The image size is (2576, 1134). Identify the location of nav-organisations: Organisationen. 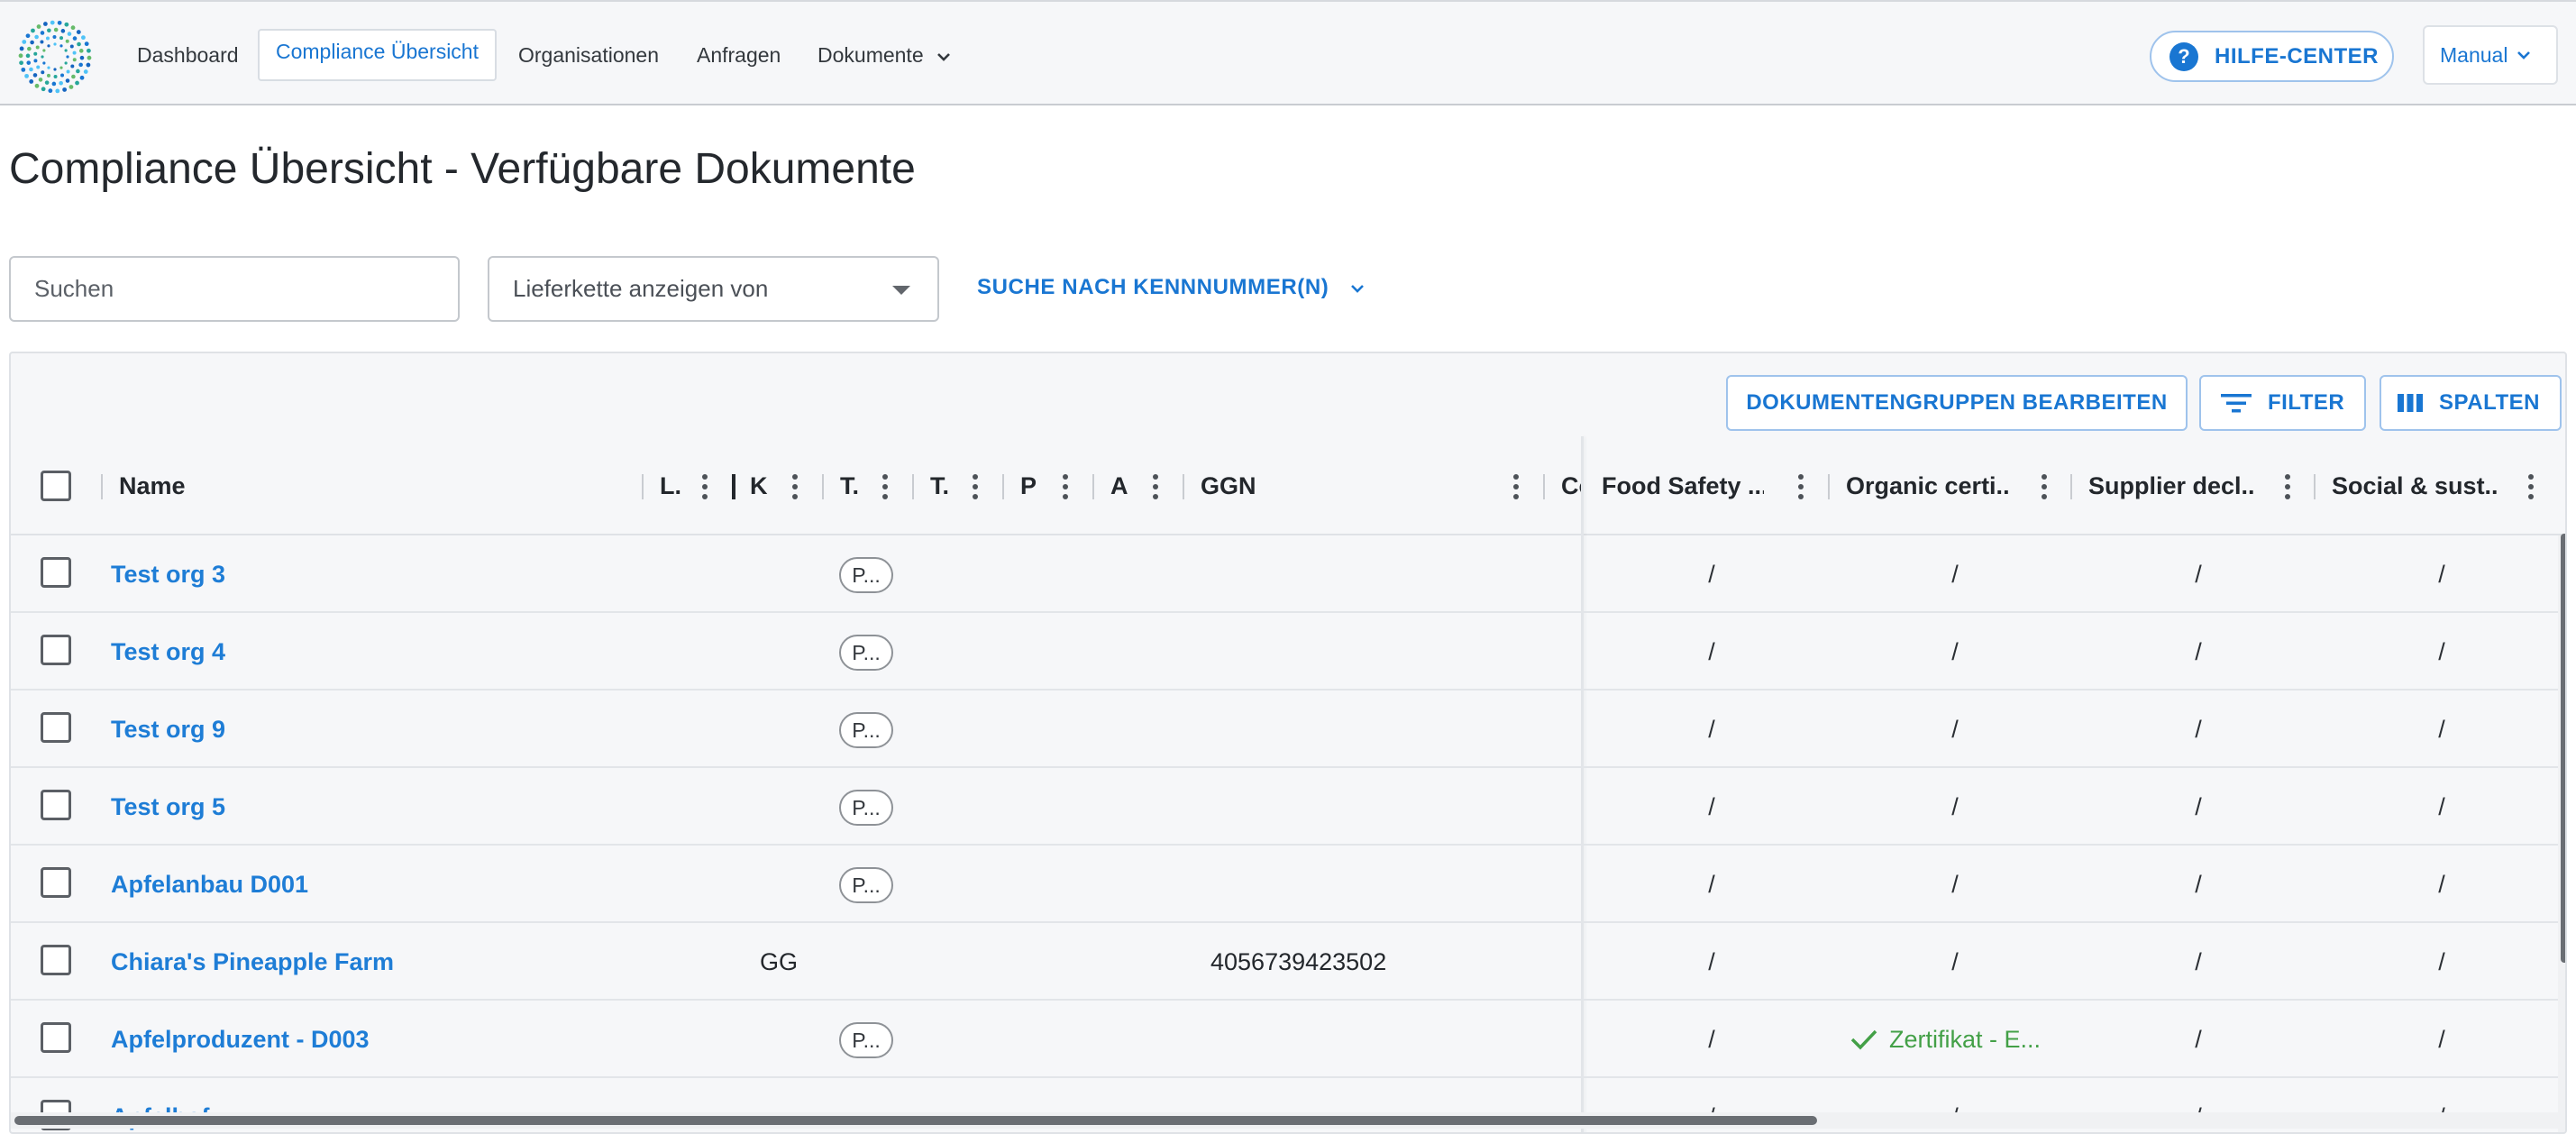
(588, 55).